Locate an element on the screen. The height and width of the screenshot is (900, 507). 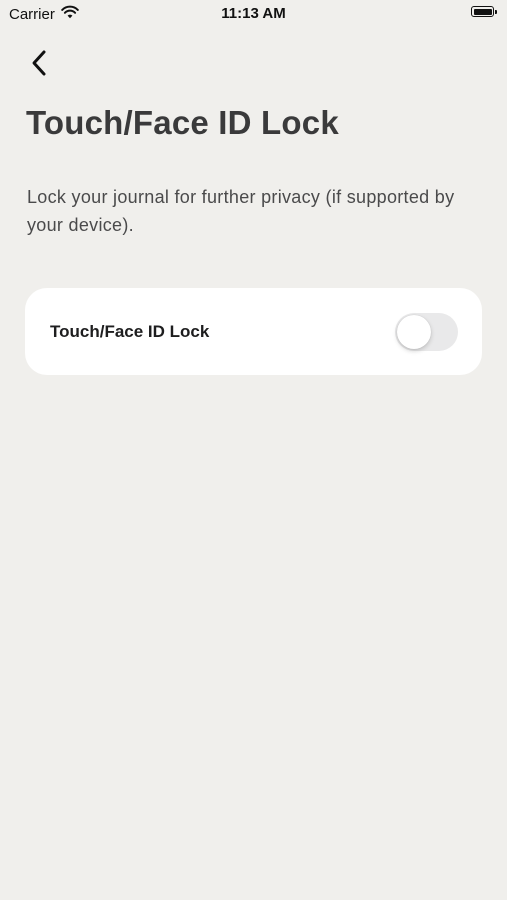
status-time: 11:13 AM is located at coordinates (253, 13).